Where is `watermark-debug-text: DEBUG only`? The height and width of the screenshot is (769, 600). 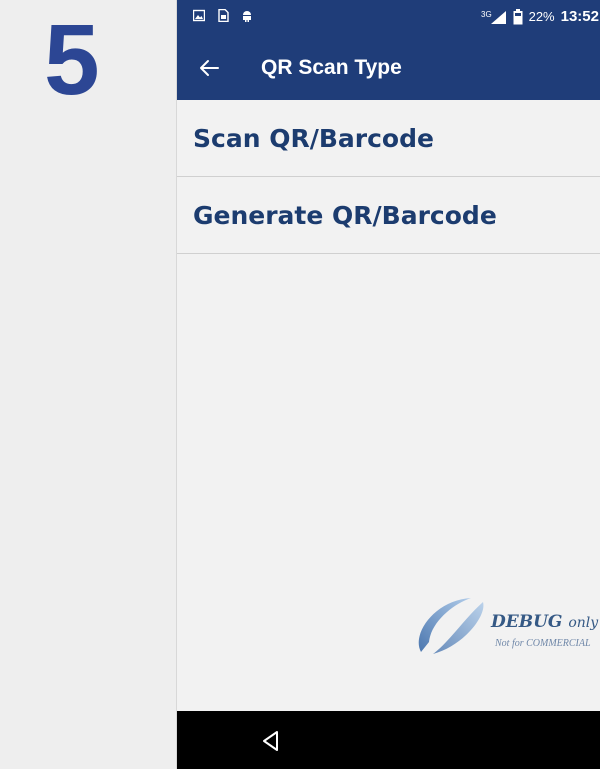 watermark-debug-text: DEBUG only is located at coordinates (545, 622).